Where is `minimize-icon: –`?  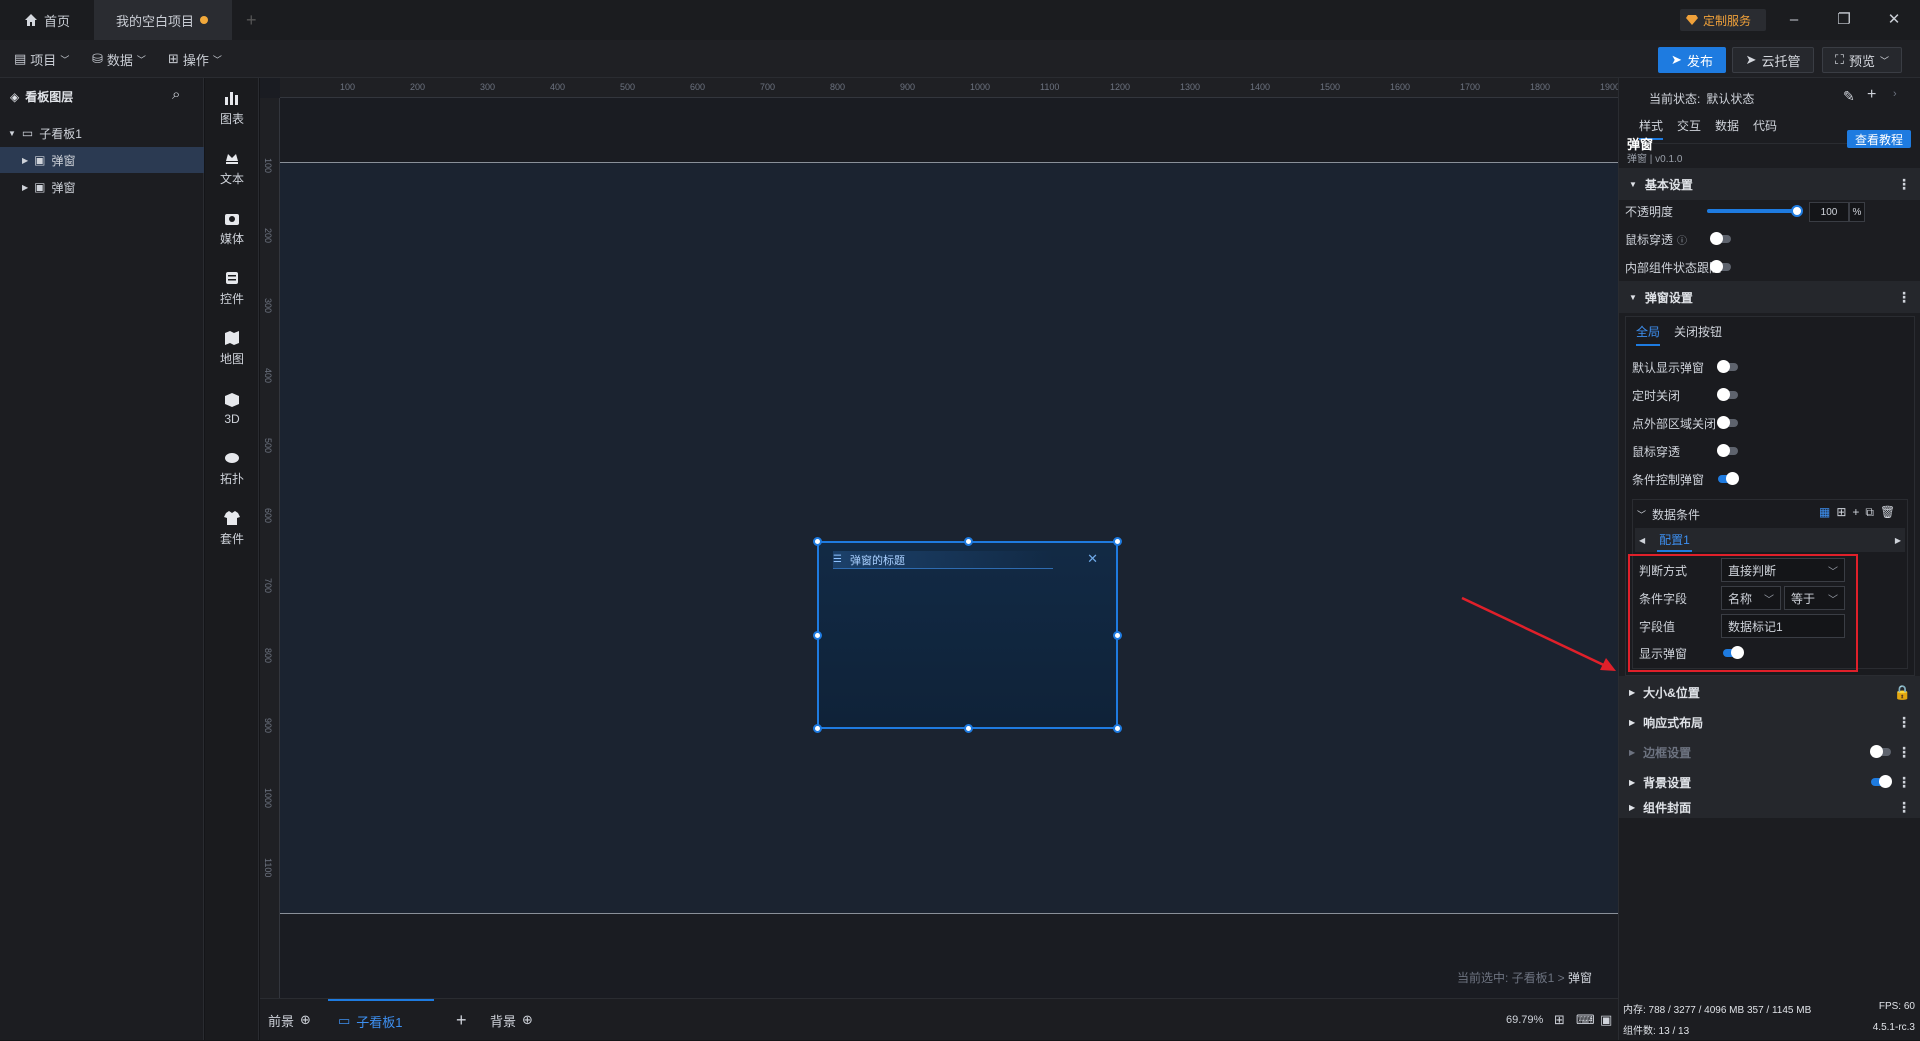 minimize-icon: – is located at coordinates (1794, 20).